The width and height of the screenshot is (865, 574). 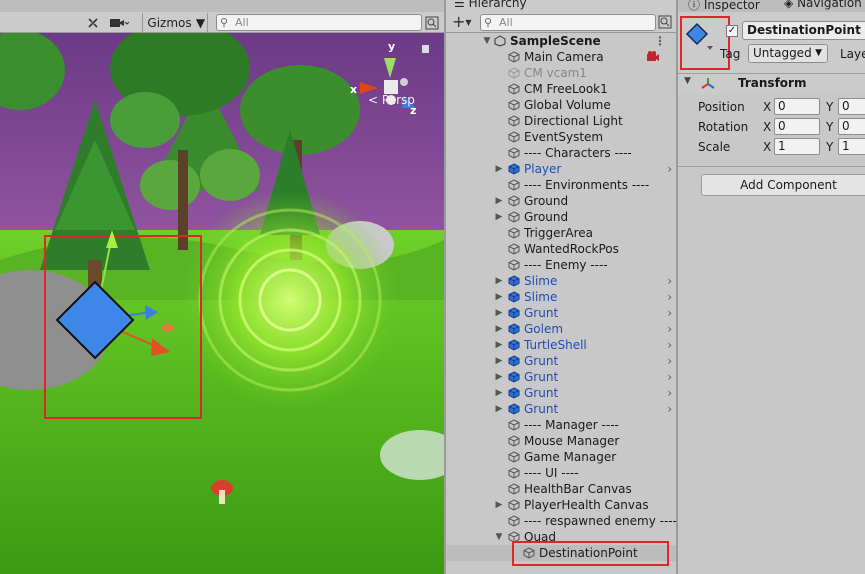 What do you see at coordinates (561, 473) in the screenshot?
I see `hierarchy-row: ---- UI ----` at bounding box center [561, 473].